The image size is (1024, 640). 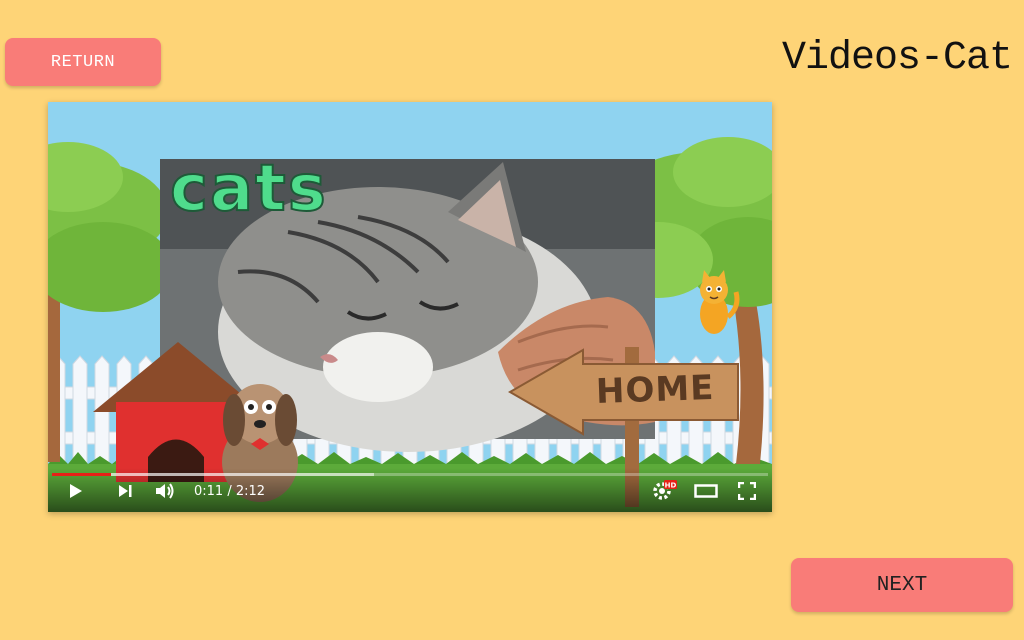 I want to click on play-icon, so click(x=75, y=491).